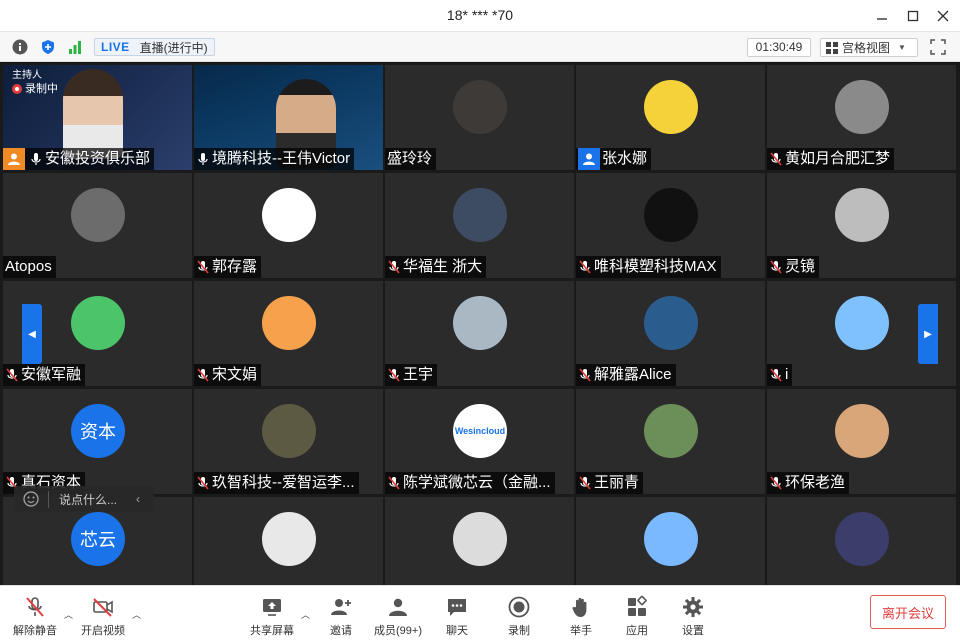  Describe the element at coordinates (154, 47) in the screenshot. I see `live-status-badge: LIVE 直播(进行中)` at that location.